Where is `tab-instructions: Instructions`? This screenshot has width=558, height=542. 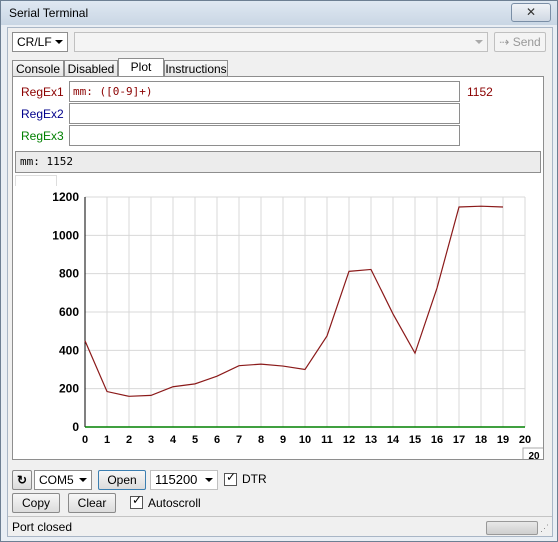 tab-instructions: Instructions is located at coordinates (196, 68).